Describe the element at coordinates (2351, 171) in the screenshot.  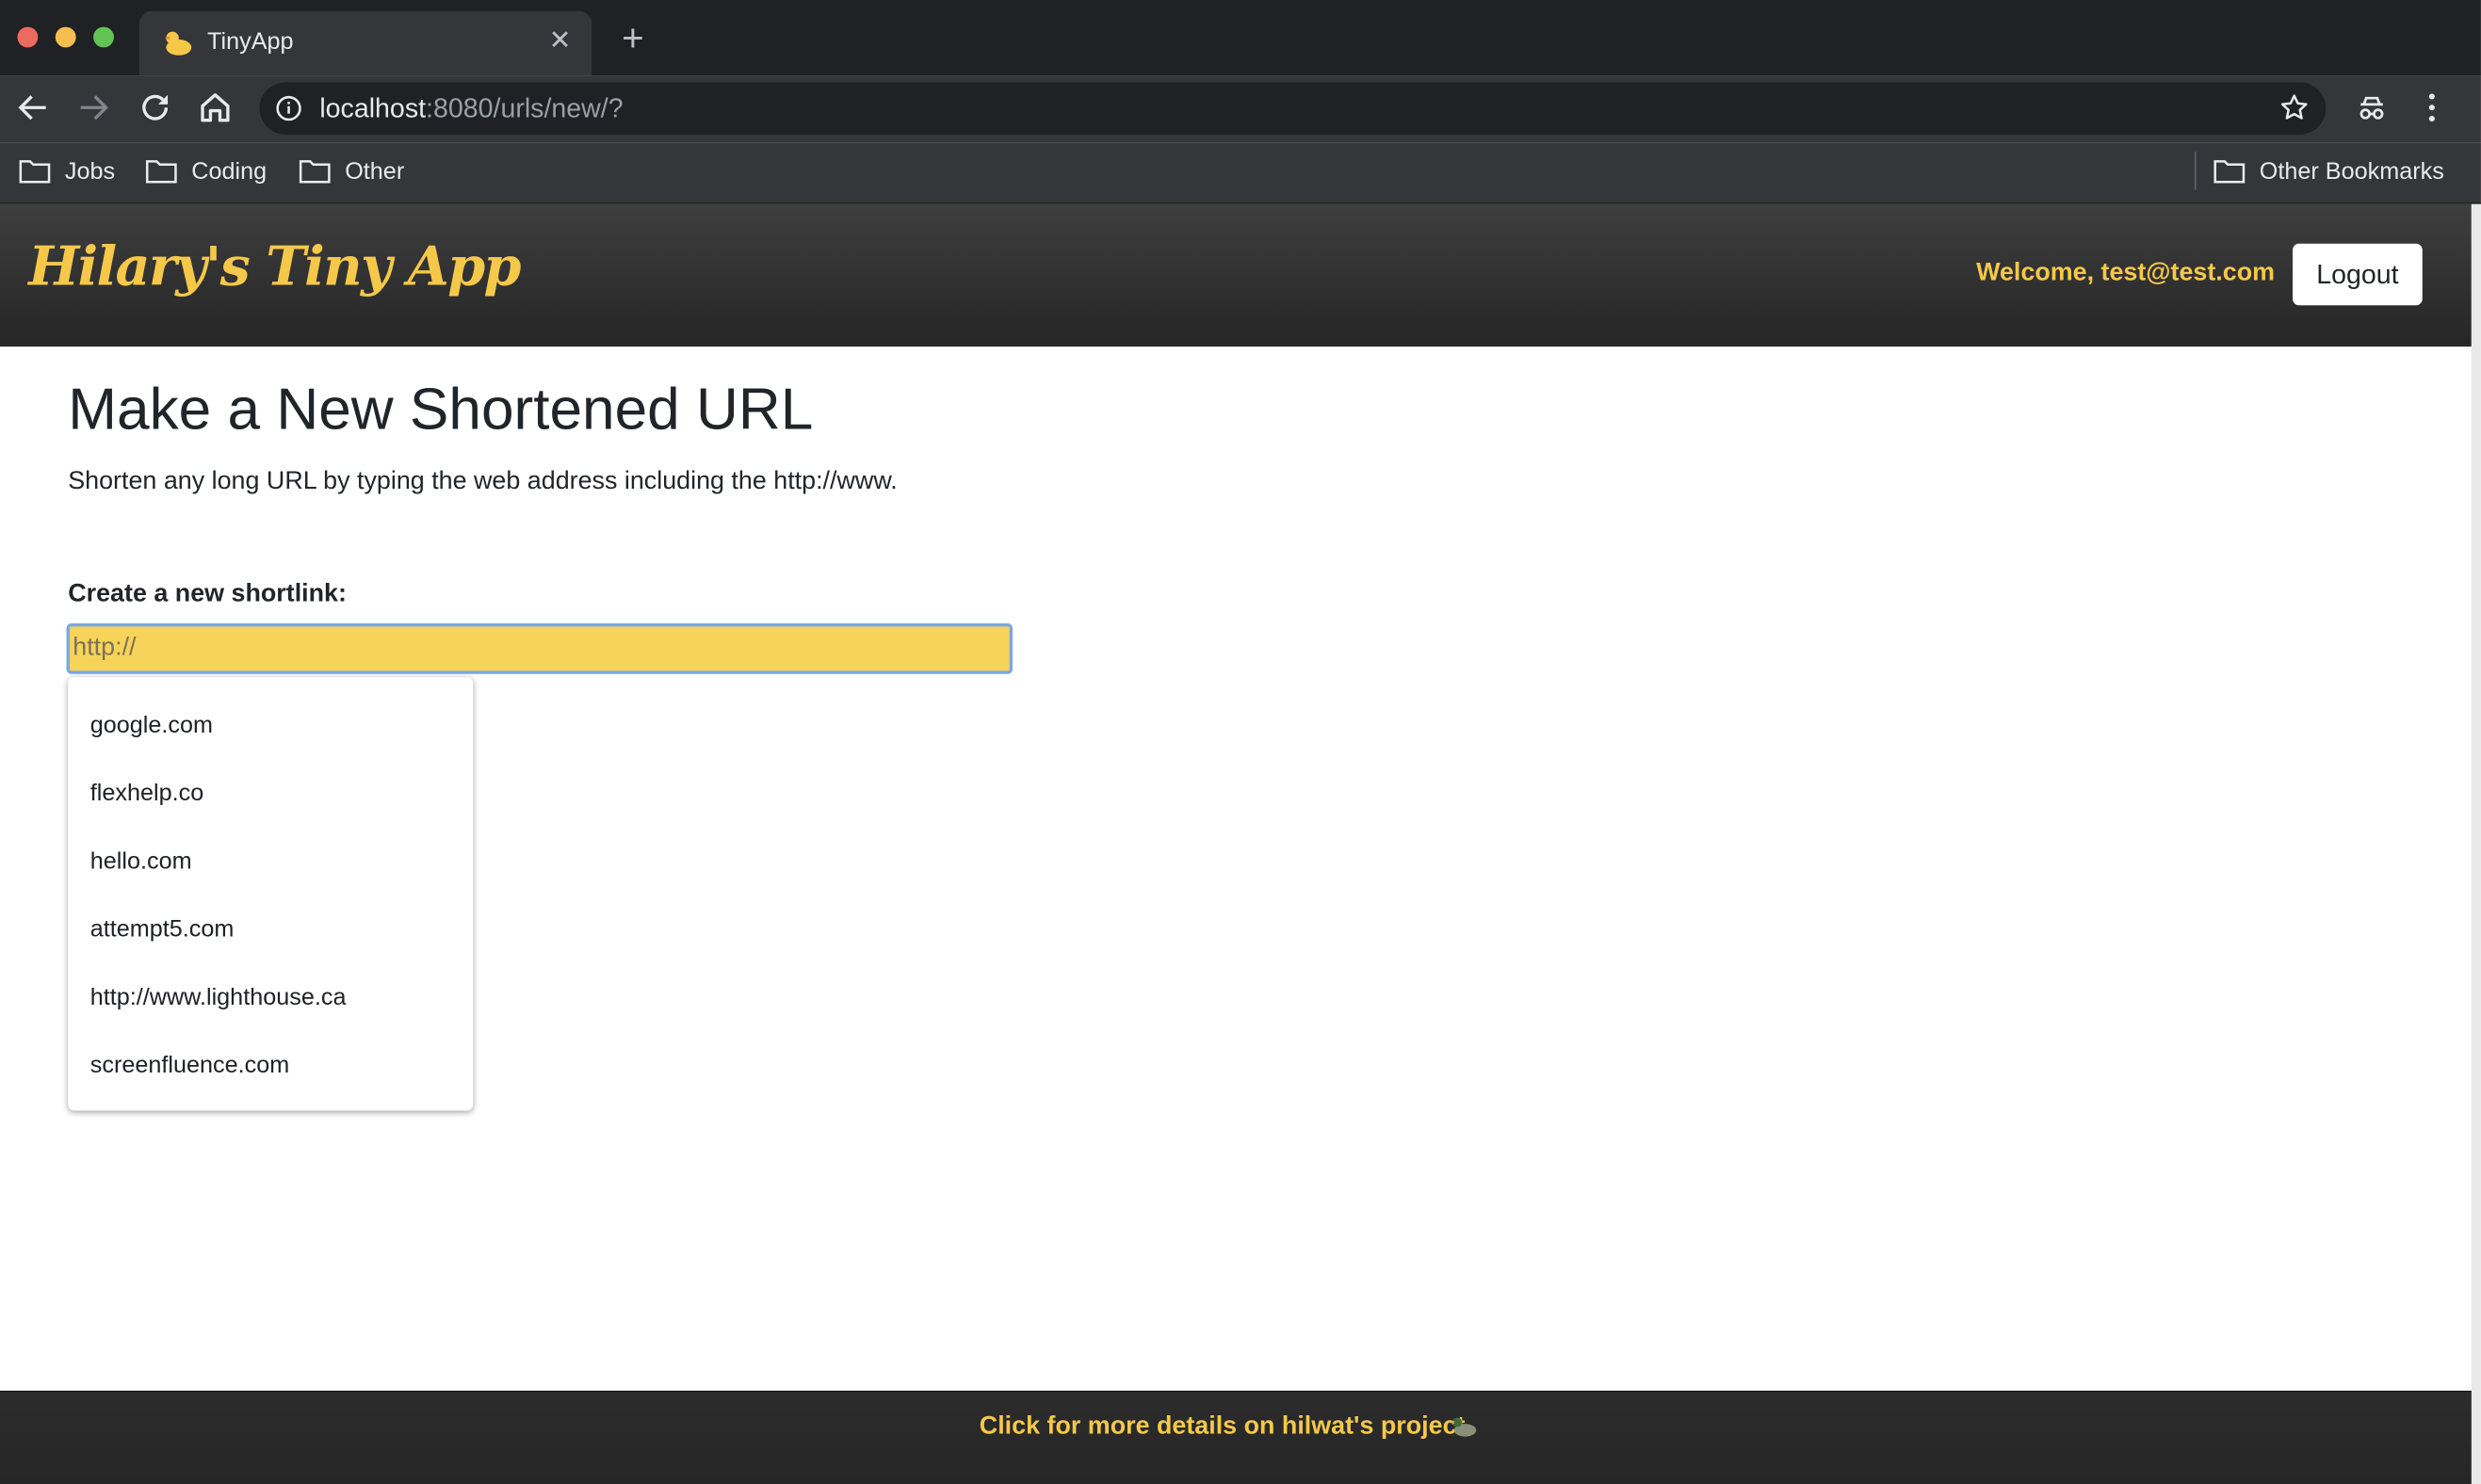
I see `bookmark-label: Other Bookmarks` at that location.